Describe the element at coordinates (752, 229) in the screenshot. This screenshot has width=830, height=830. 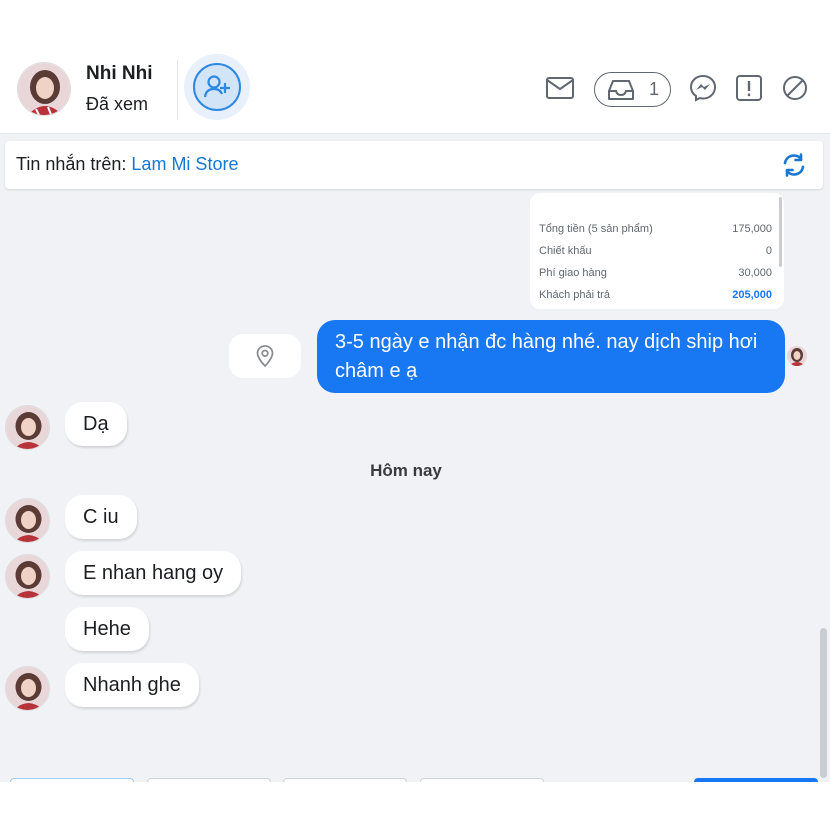
I see `order-value: 175,000` at that location.